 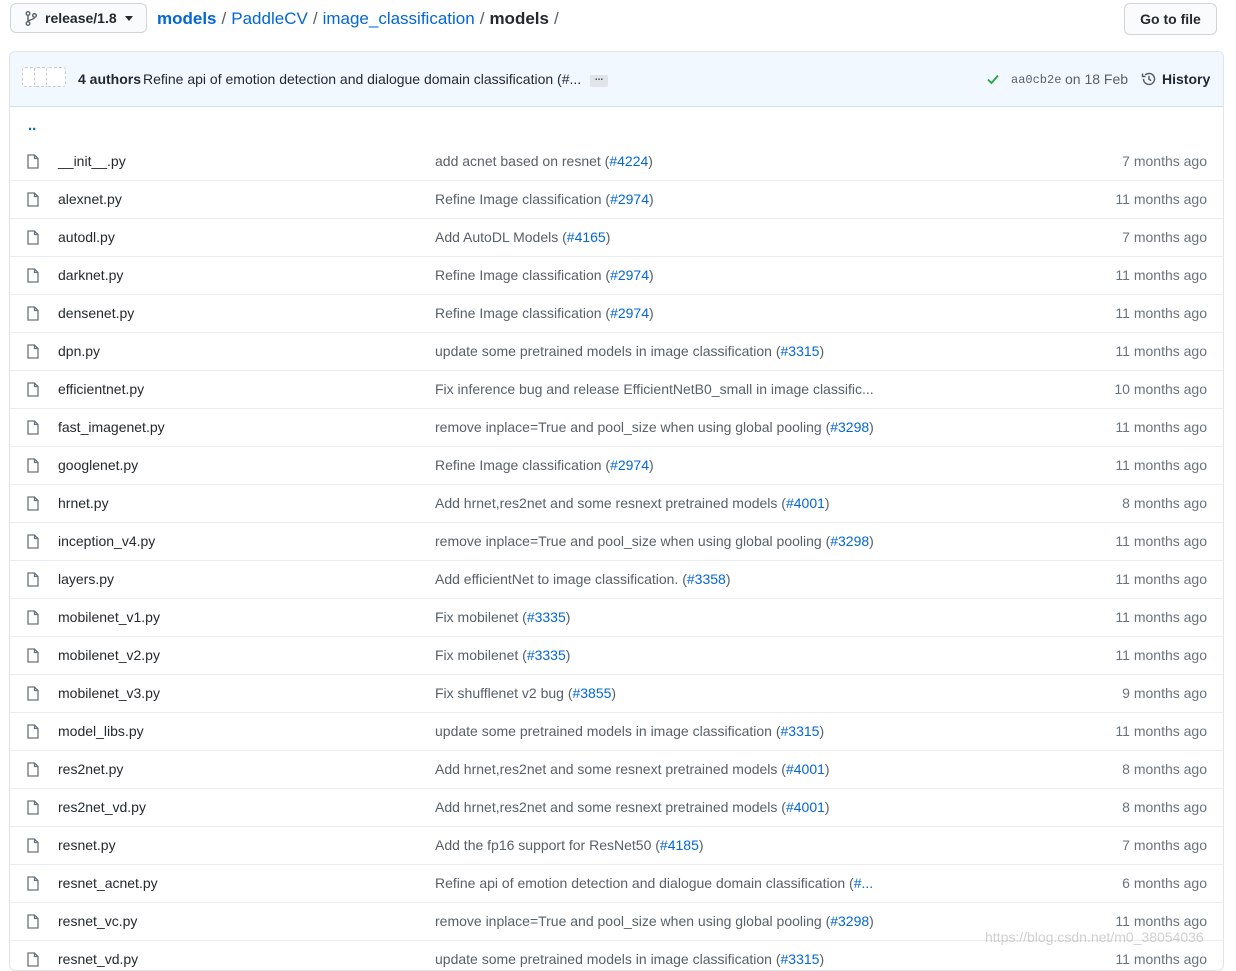 I want to click on pull-request-link: #3855, so click(x=591, y=693).